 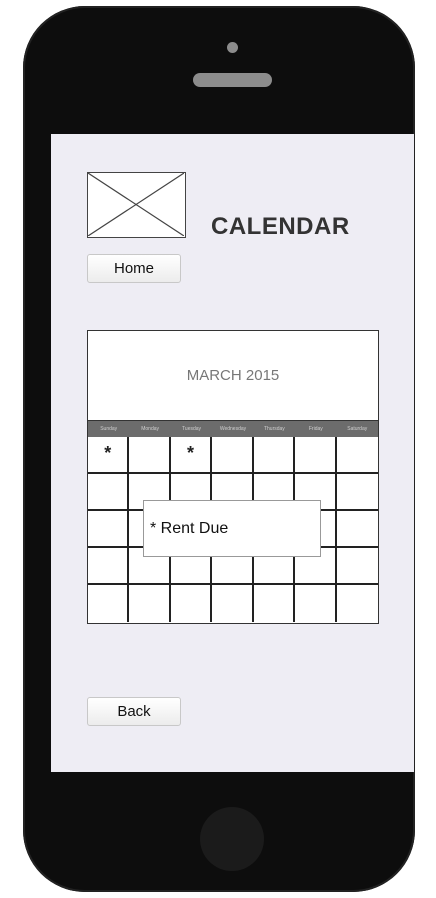 What do you see at coordinates (232, 528) in the screenshot?
I see `event-popup: * Rent Due` at bounding box center [232, 528].